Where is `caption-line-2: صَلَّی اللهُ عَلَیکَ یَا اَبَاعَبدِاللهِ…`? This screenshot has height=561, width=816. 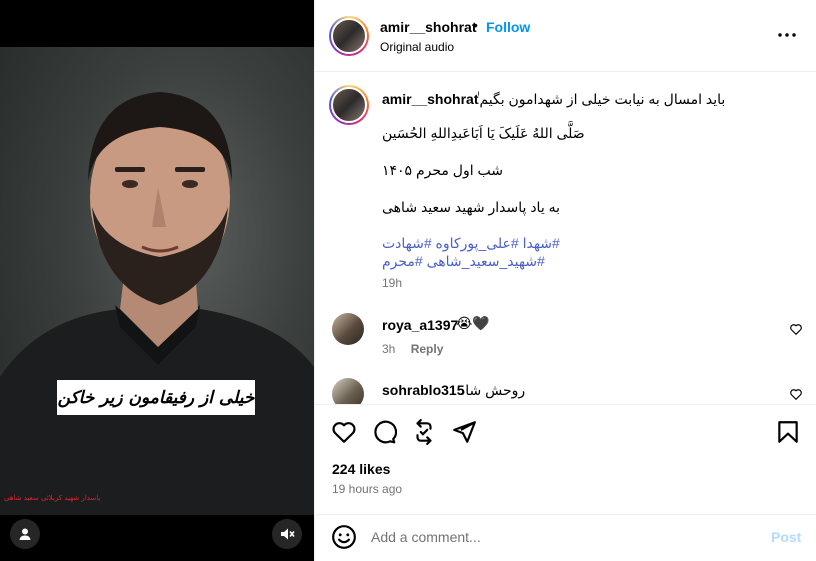
caption-line-2: صَلَّی اللهُ عَلَیکَ یَا اَبَاعَبدِاللهِ… is located at coordinates (483, 133).